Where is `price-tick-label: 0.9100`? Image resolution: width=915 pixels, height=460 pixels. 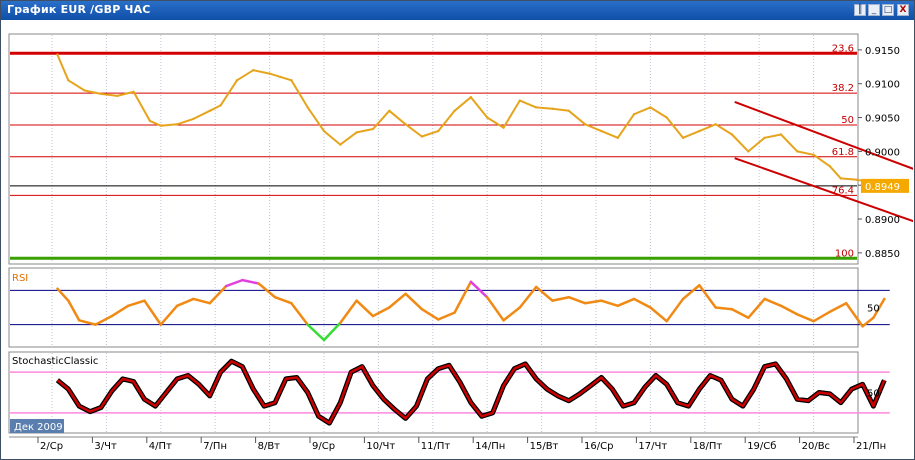 price-tick-label: 0.9100 is located at coordinates (882, 85).